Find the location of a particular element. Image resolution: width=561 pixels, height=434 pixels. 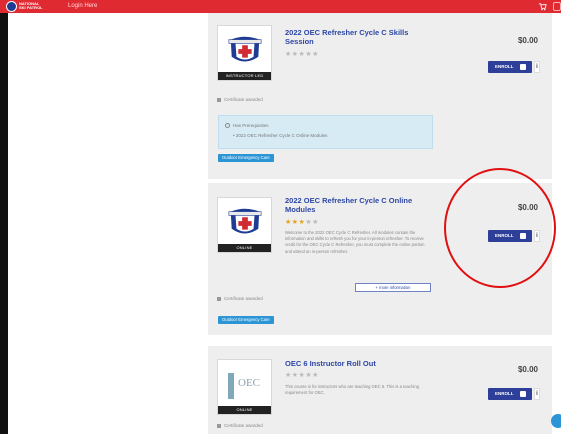

logo-text: NATIONAL SKI PATROL is located at coordinates (31, 5).